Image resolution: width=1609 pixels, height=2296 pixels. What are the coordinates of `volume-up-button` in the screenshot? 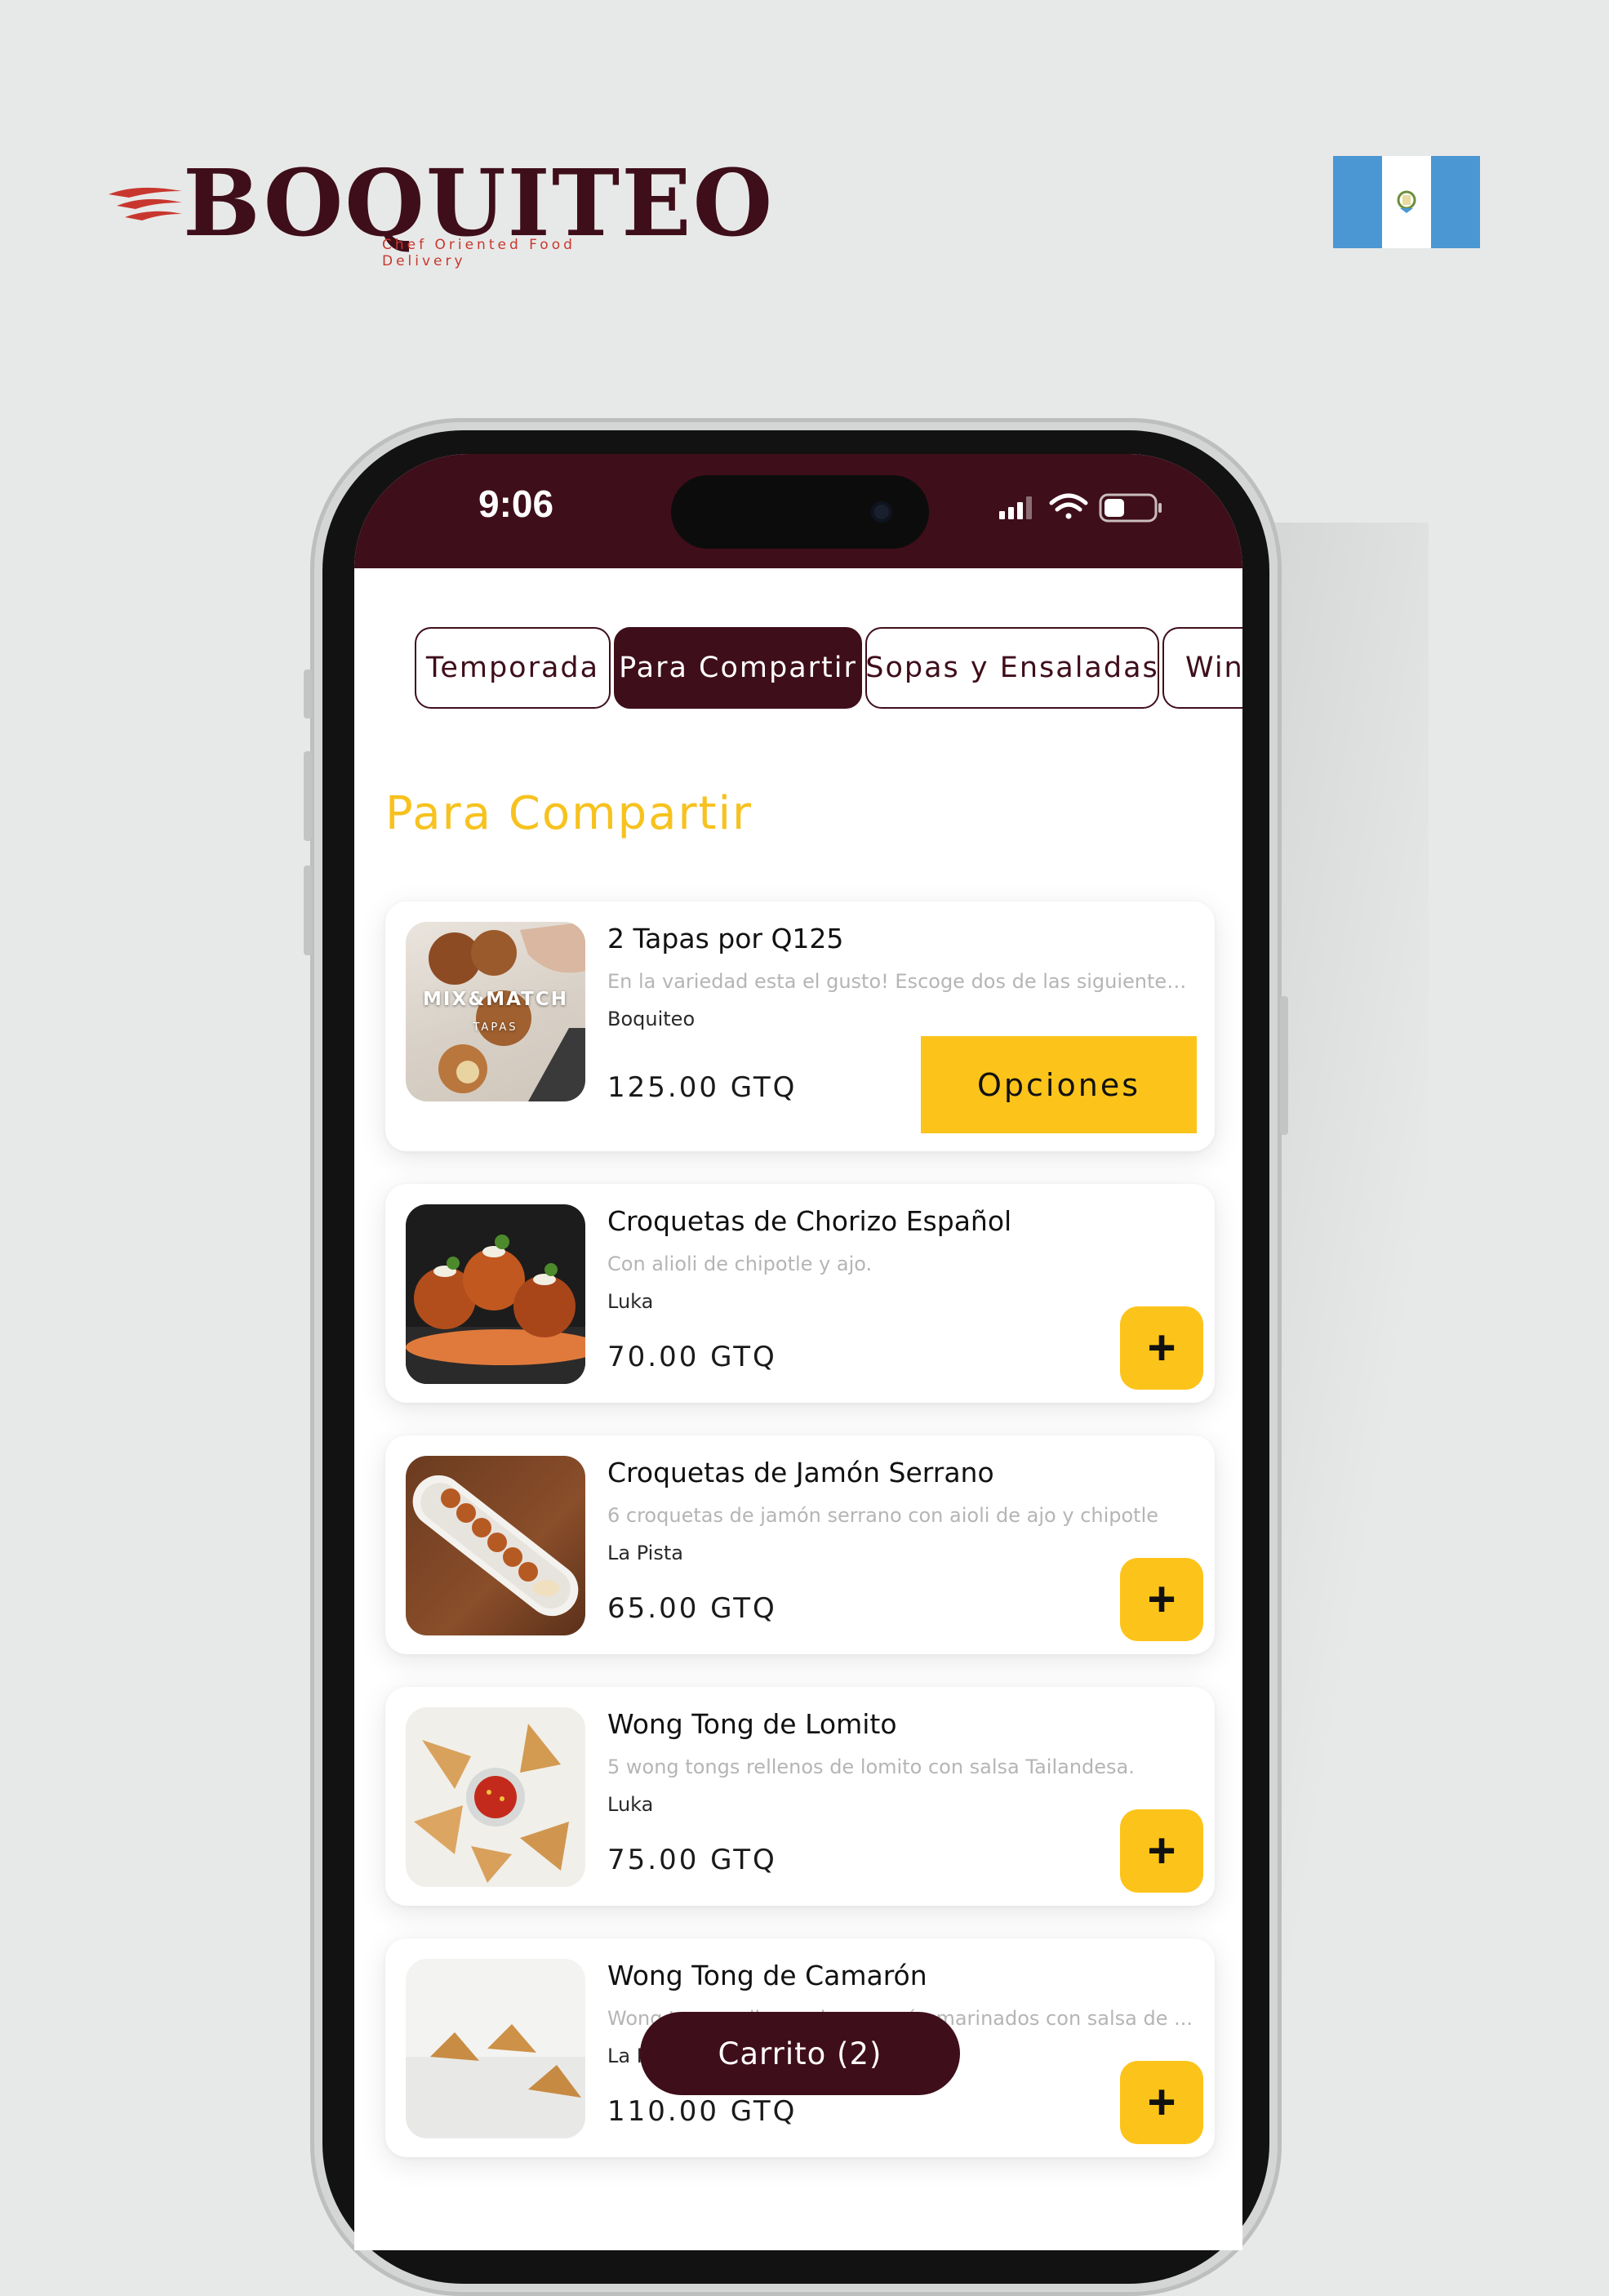 It's located at (308, 796).